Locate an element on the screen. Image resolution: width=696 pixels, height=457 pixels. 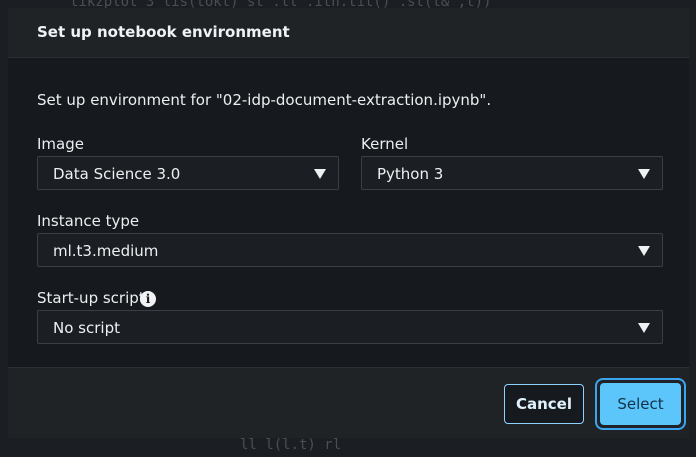
image-select: Data Science 3.0 is located at coordinates (188, 173).